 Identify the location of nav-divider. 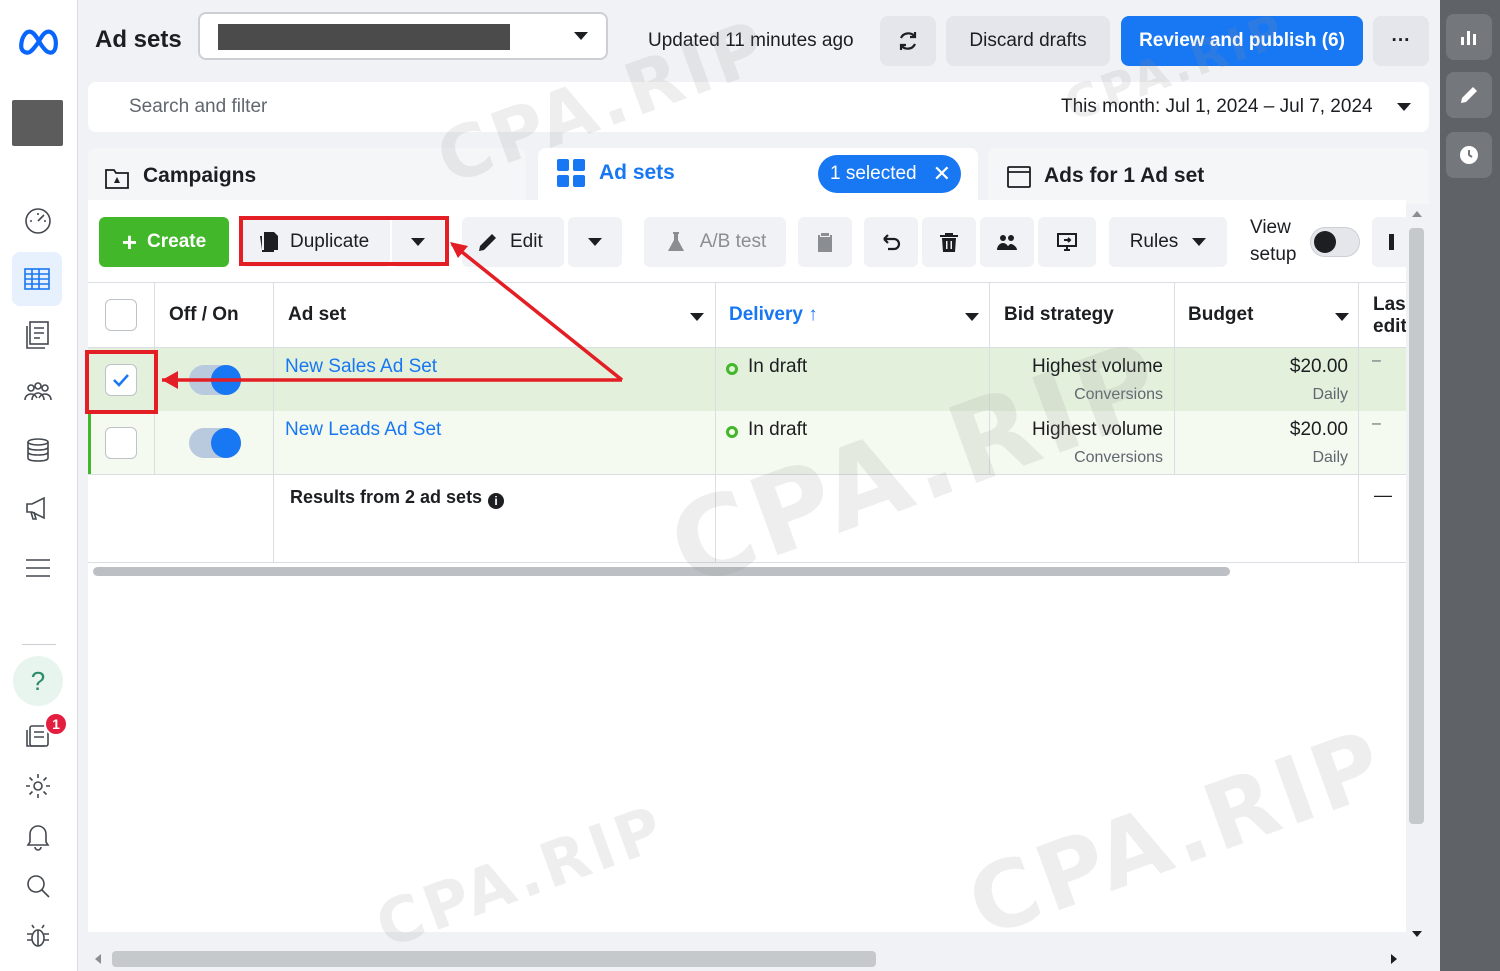
(39, 644).